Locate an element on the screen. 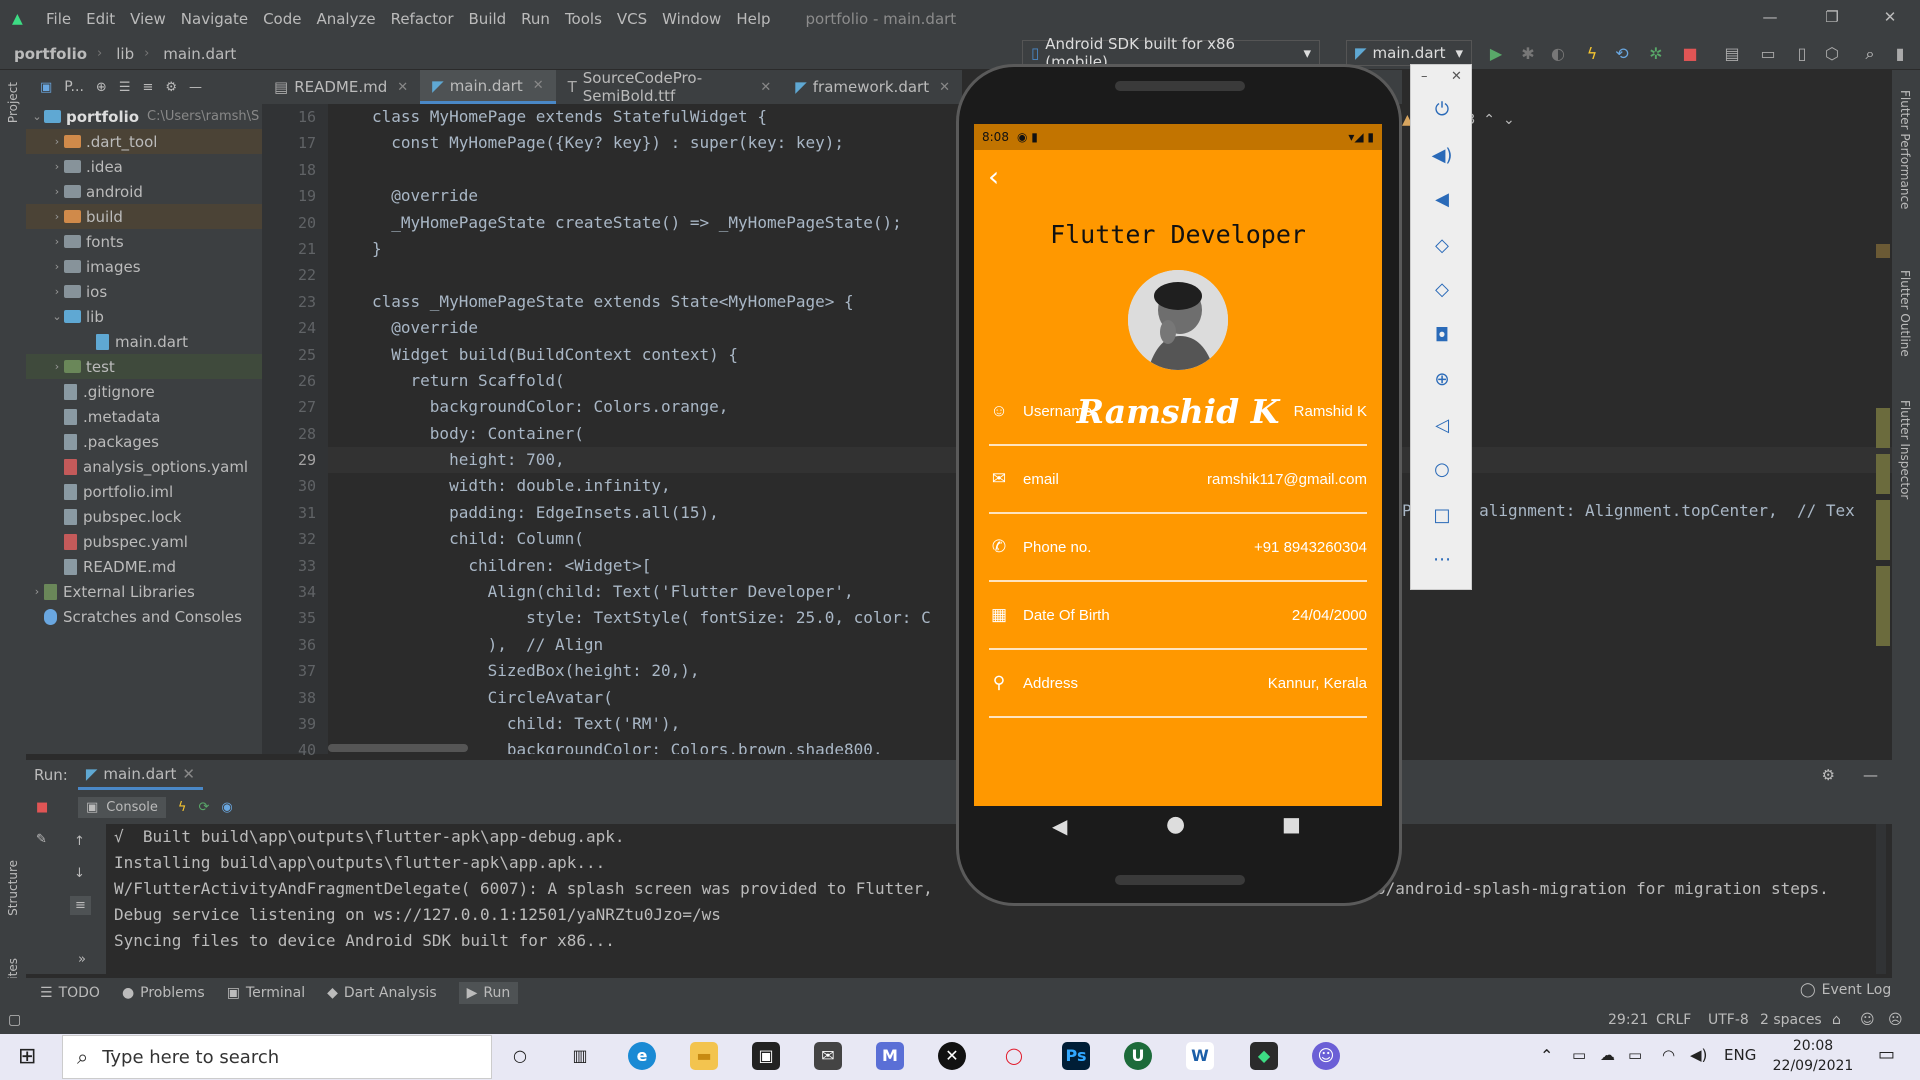 The height and width of the screenshot is (1080, 1920). rotate-right-icon: ◇ is located at coordinates (1442, 290).